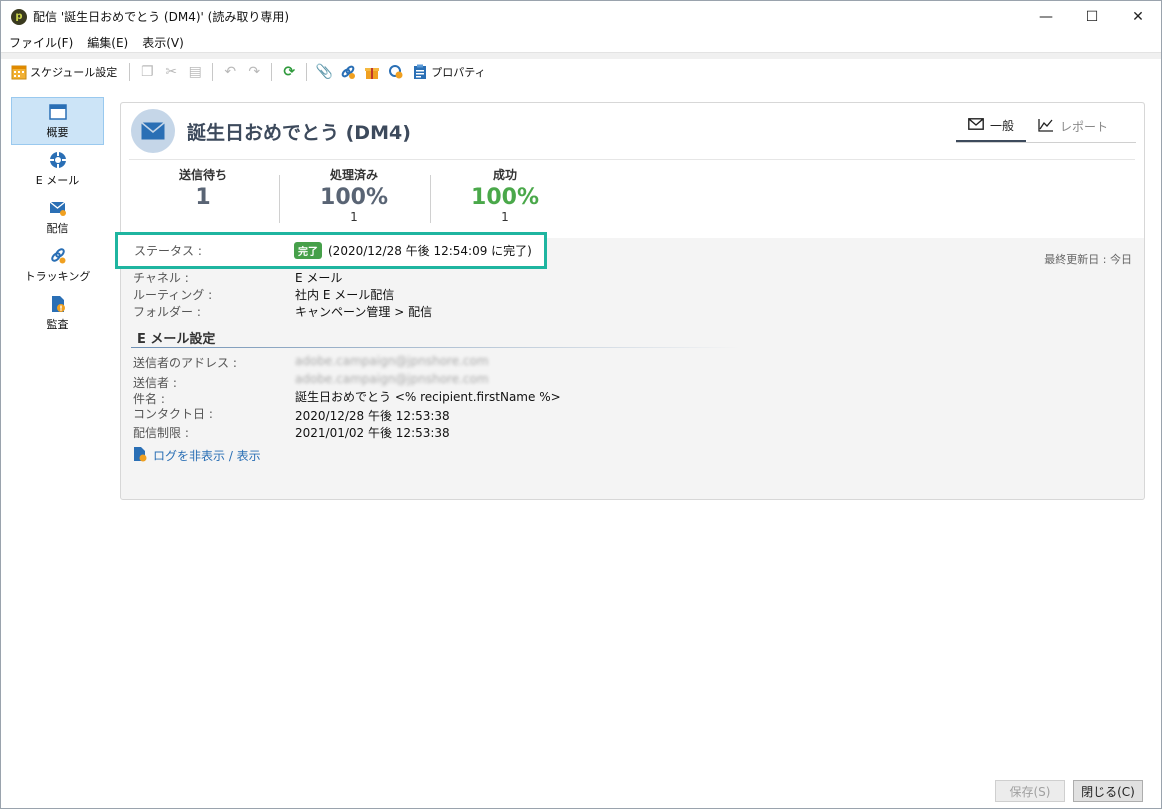 The image size is (1162, 809). I want to click on properties-label: プロパティ, so click(458, 72).